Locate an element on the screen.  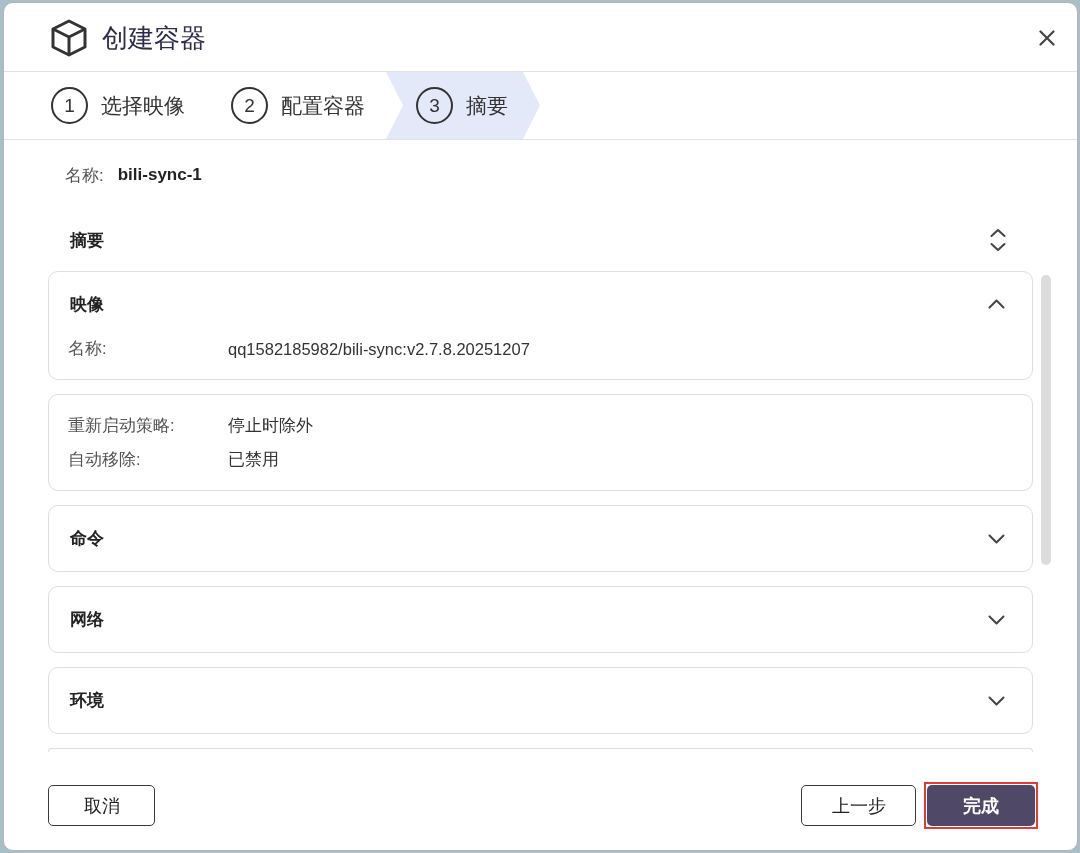
field-value: 已禁用 is located at coordinates (254, 459).